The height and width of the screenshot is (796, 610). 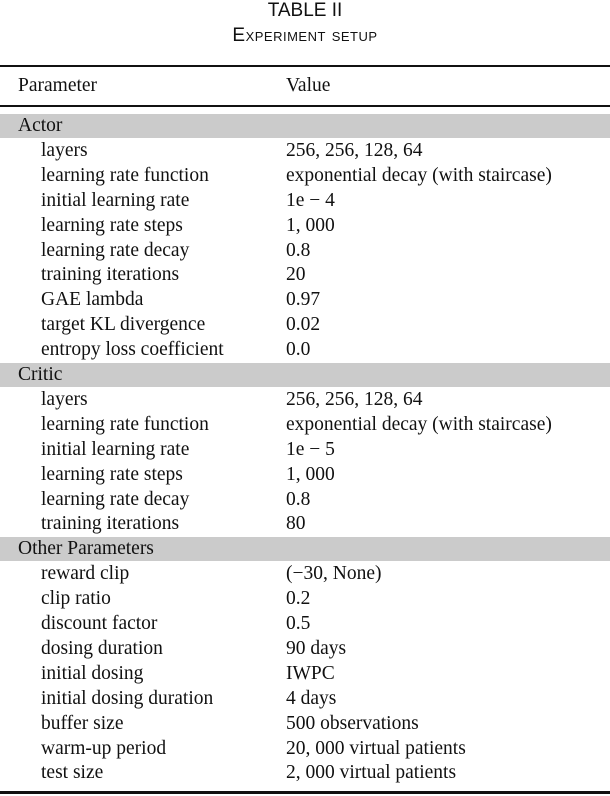 I want to click on table-row: initial dosing duration 4 days, so click(x=305, y=699).